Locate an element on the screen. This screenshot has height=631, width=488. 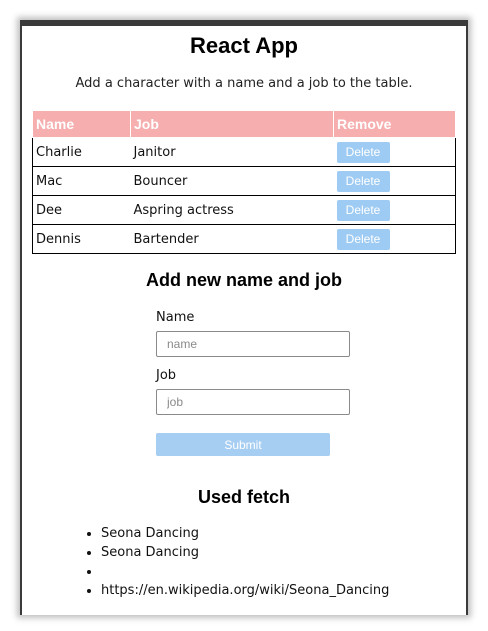
cell-name: Mac is located at coordinates (81, 181).